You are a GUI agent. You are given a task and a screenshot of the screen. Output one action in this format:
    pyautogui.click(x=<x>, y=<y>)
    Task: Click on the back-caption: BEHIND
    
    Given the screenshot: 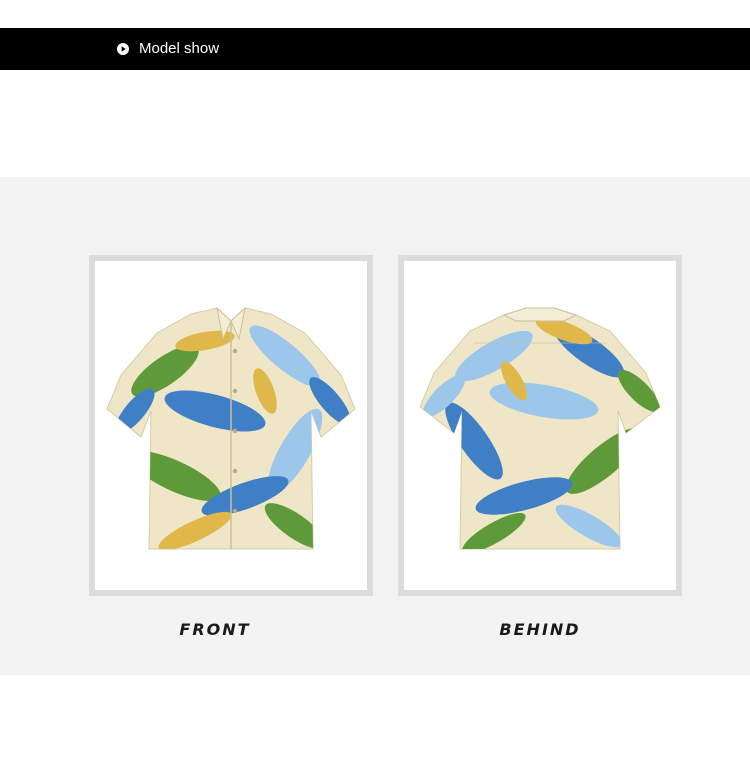 What is the action you would take?
    pyautogui.click(x=540, y=629)
    